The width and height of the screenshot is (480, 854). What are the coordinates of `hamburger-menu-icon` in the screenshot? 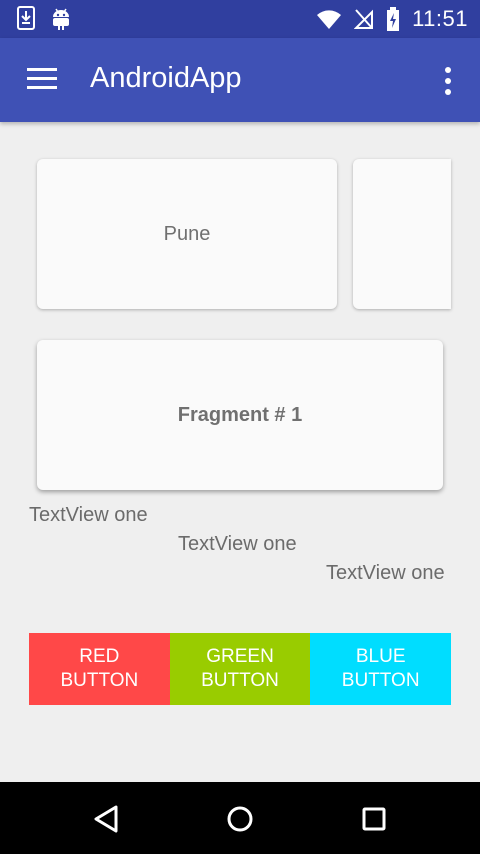 It's located at (42, 79).